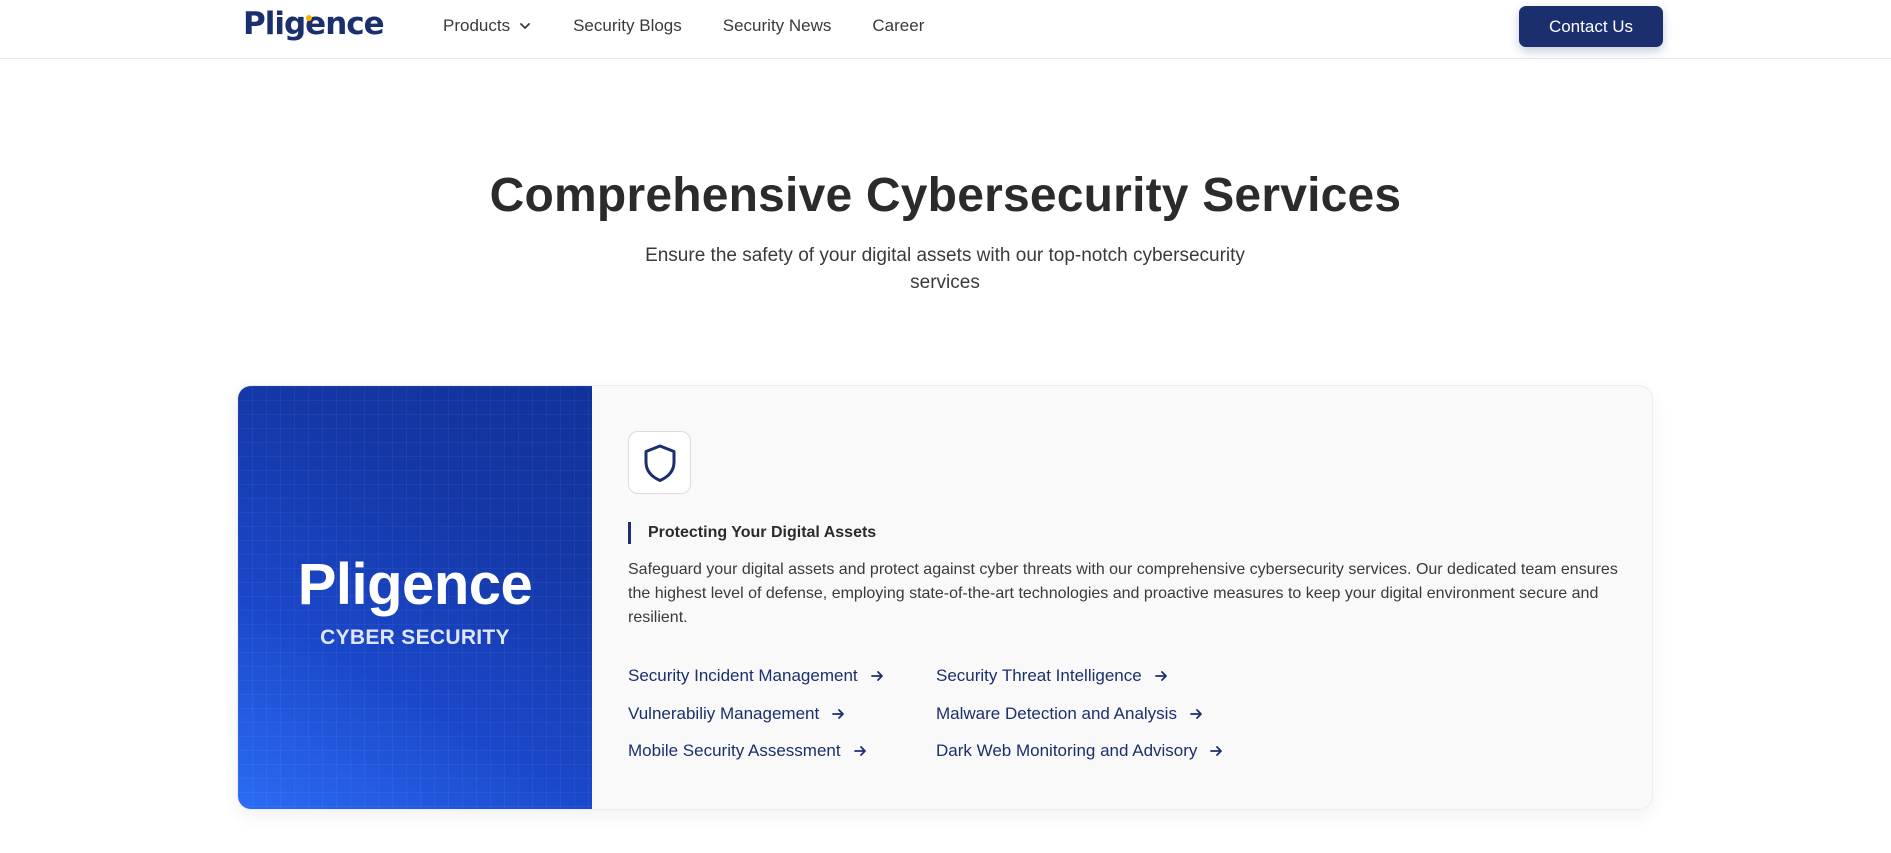 The image size is (1891, 853). I want to click on section-label: Protecting Your Digital Assets, so click(752, 533).